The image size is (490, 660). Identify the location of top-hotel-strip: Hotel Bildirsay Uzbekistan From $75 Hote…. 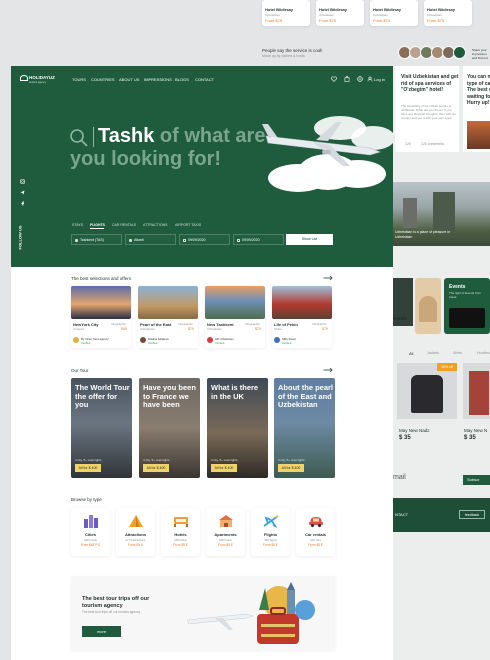
(376, 13).